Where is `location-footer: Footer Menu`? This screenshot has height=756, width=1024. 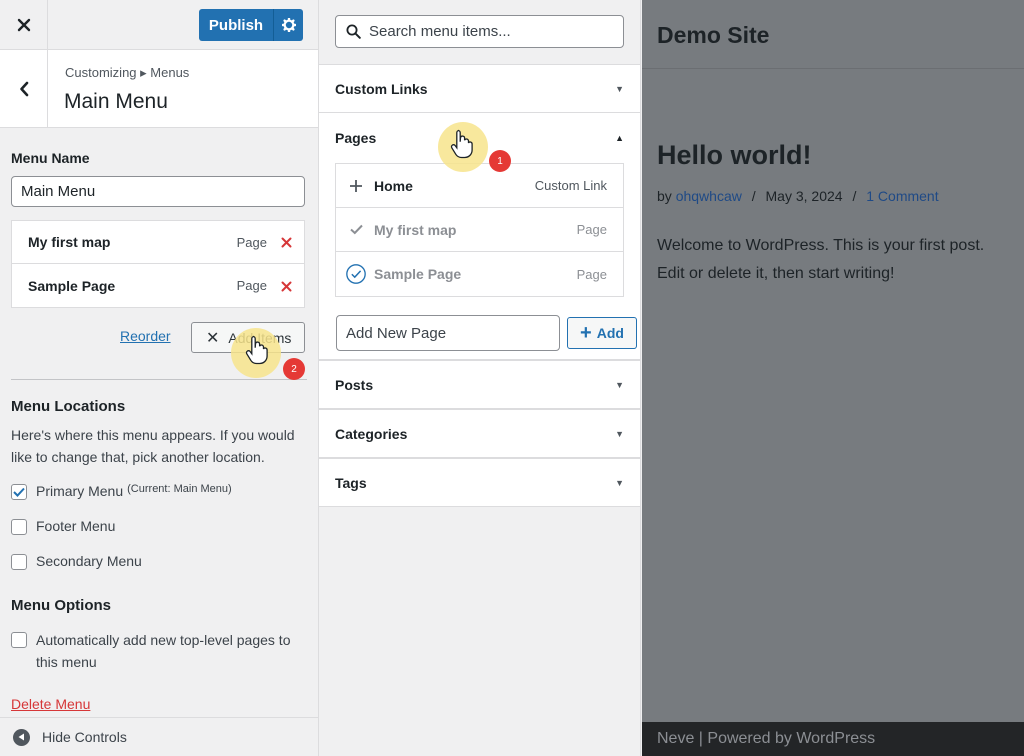 location-footer: Footer Menu is located at coordinates (63, 526).